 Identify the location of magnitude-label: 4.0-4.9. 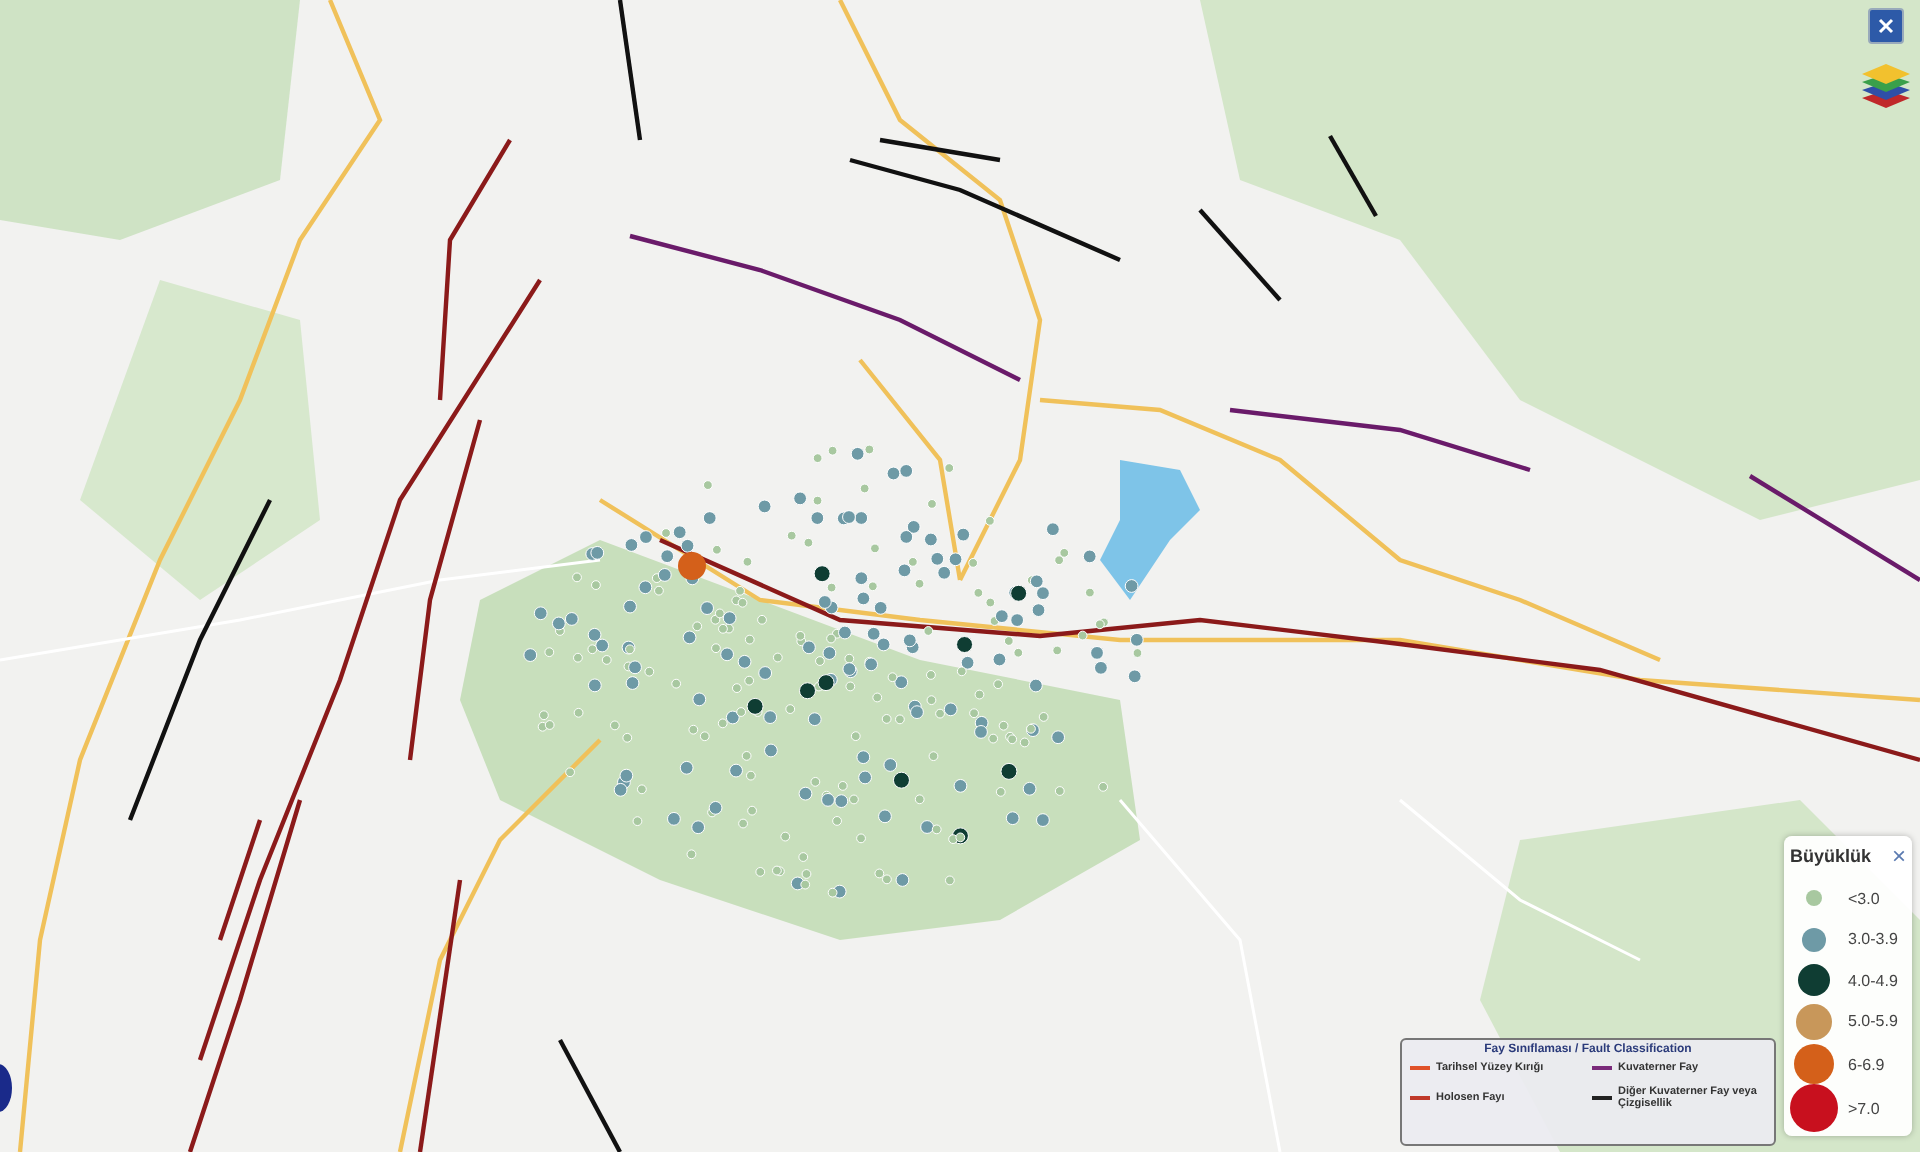
(1873, 980).